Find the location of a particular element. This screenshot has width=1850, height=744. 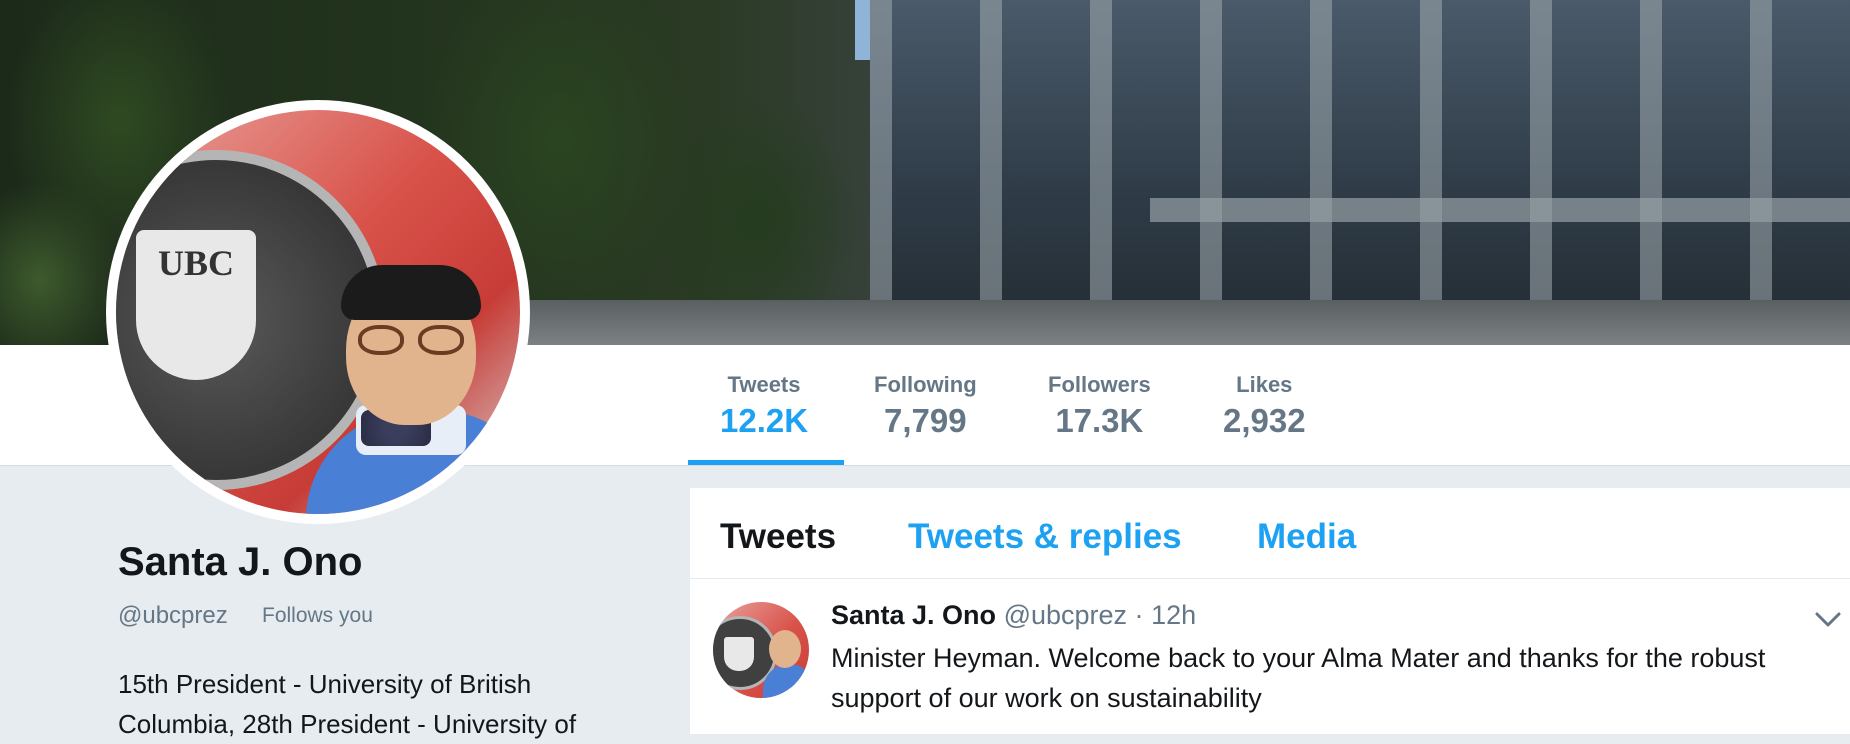

stat-followers-label: Followers is located at coordinates (1099, 384).